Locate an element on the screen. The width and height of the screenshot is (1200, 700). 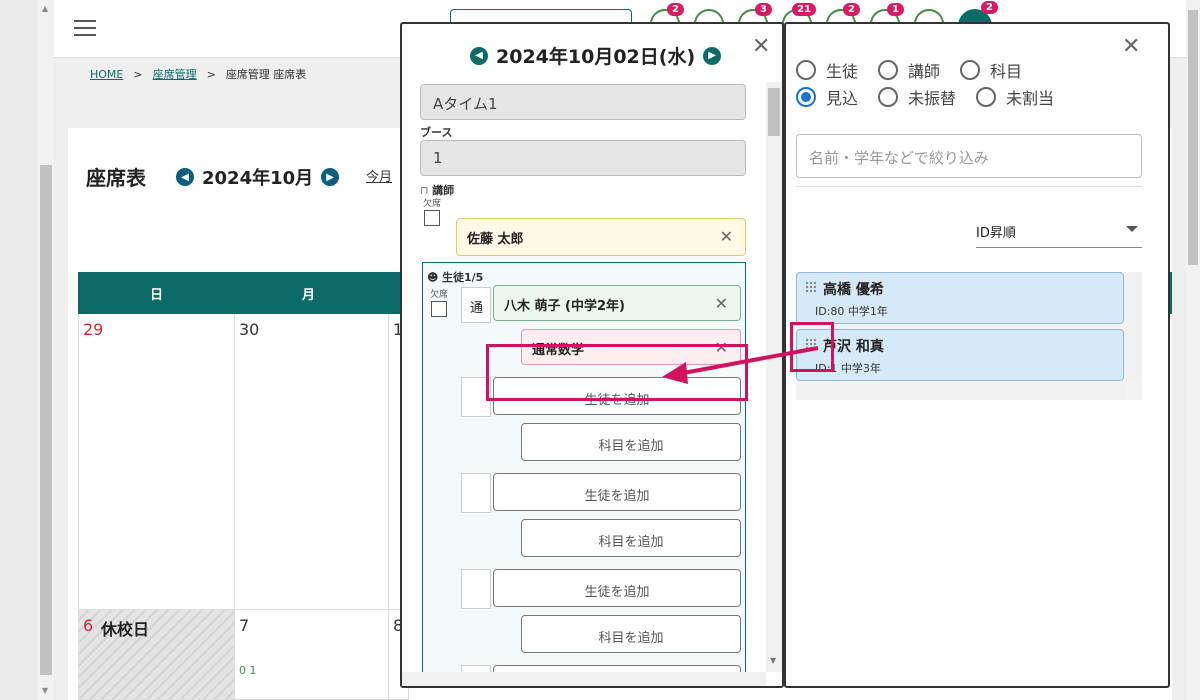
radio-label: 科目 is located at coordinates (1006, 71).